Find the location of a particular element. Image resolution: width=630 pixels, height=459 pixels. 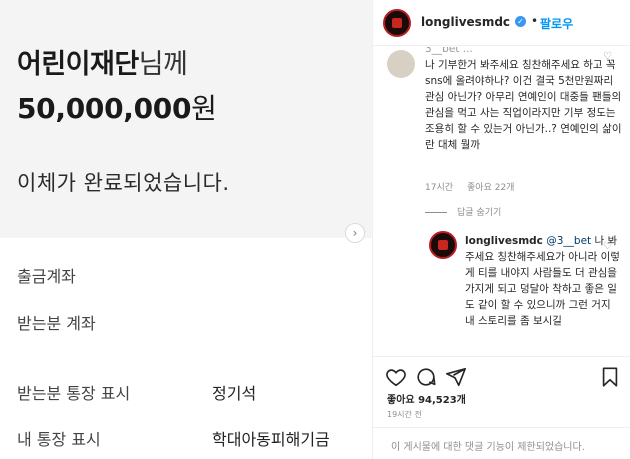

verified-badge-icon: ✓ is located at coordinates (520, 21).